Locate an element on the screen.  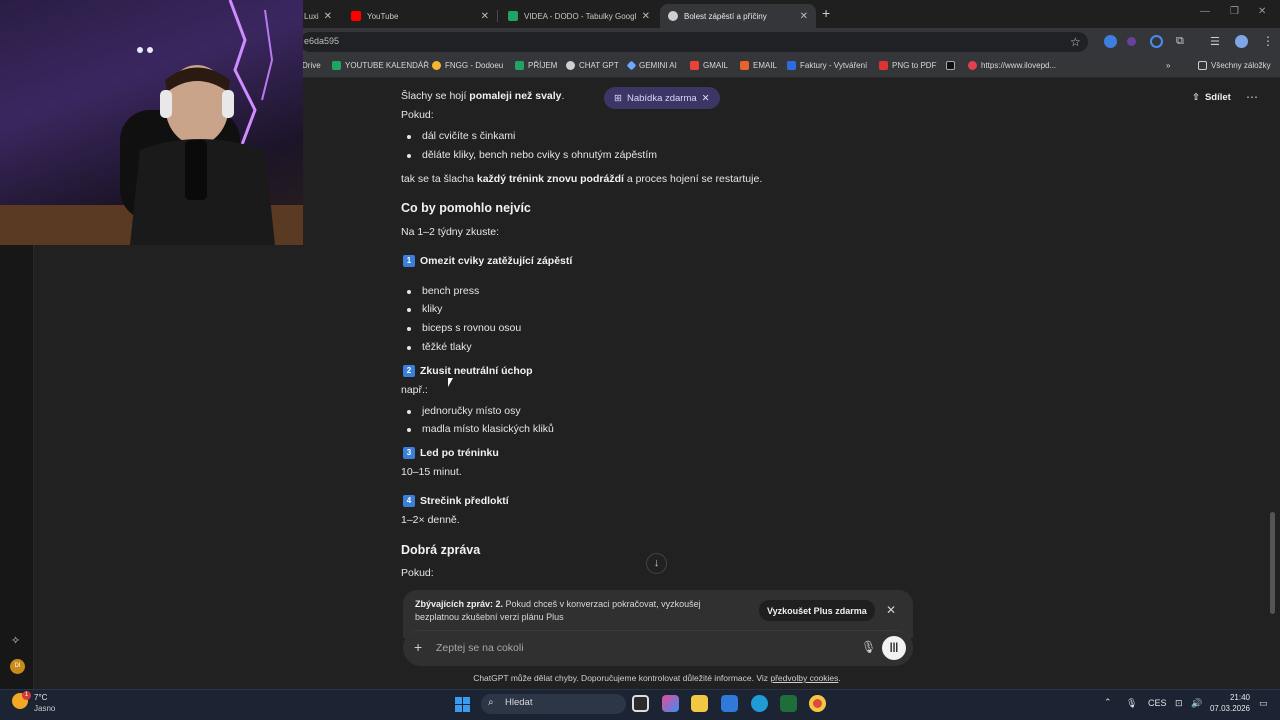
tab-chatgpt-active: Bolest zápěstí a příčiny ✕ is located at coordinates (738, 16).